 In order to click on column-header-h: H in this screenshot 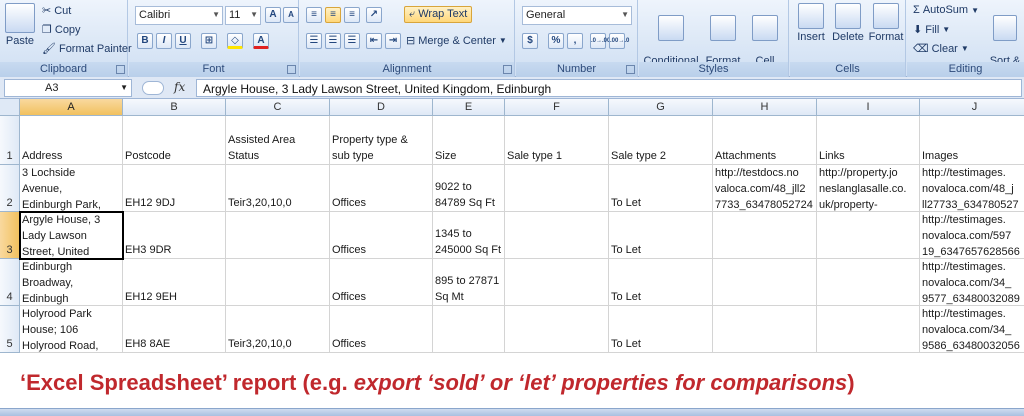, I will do `click(765, 107)`.